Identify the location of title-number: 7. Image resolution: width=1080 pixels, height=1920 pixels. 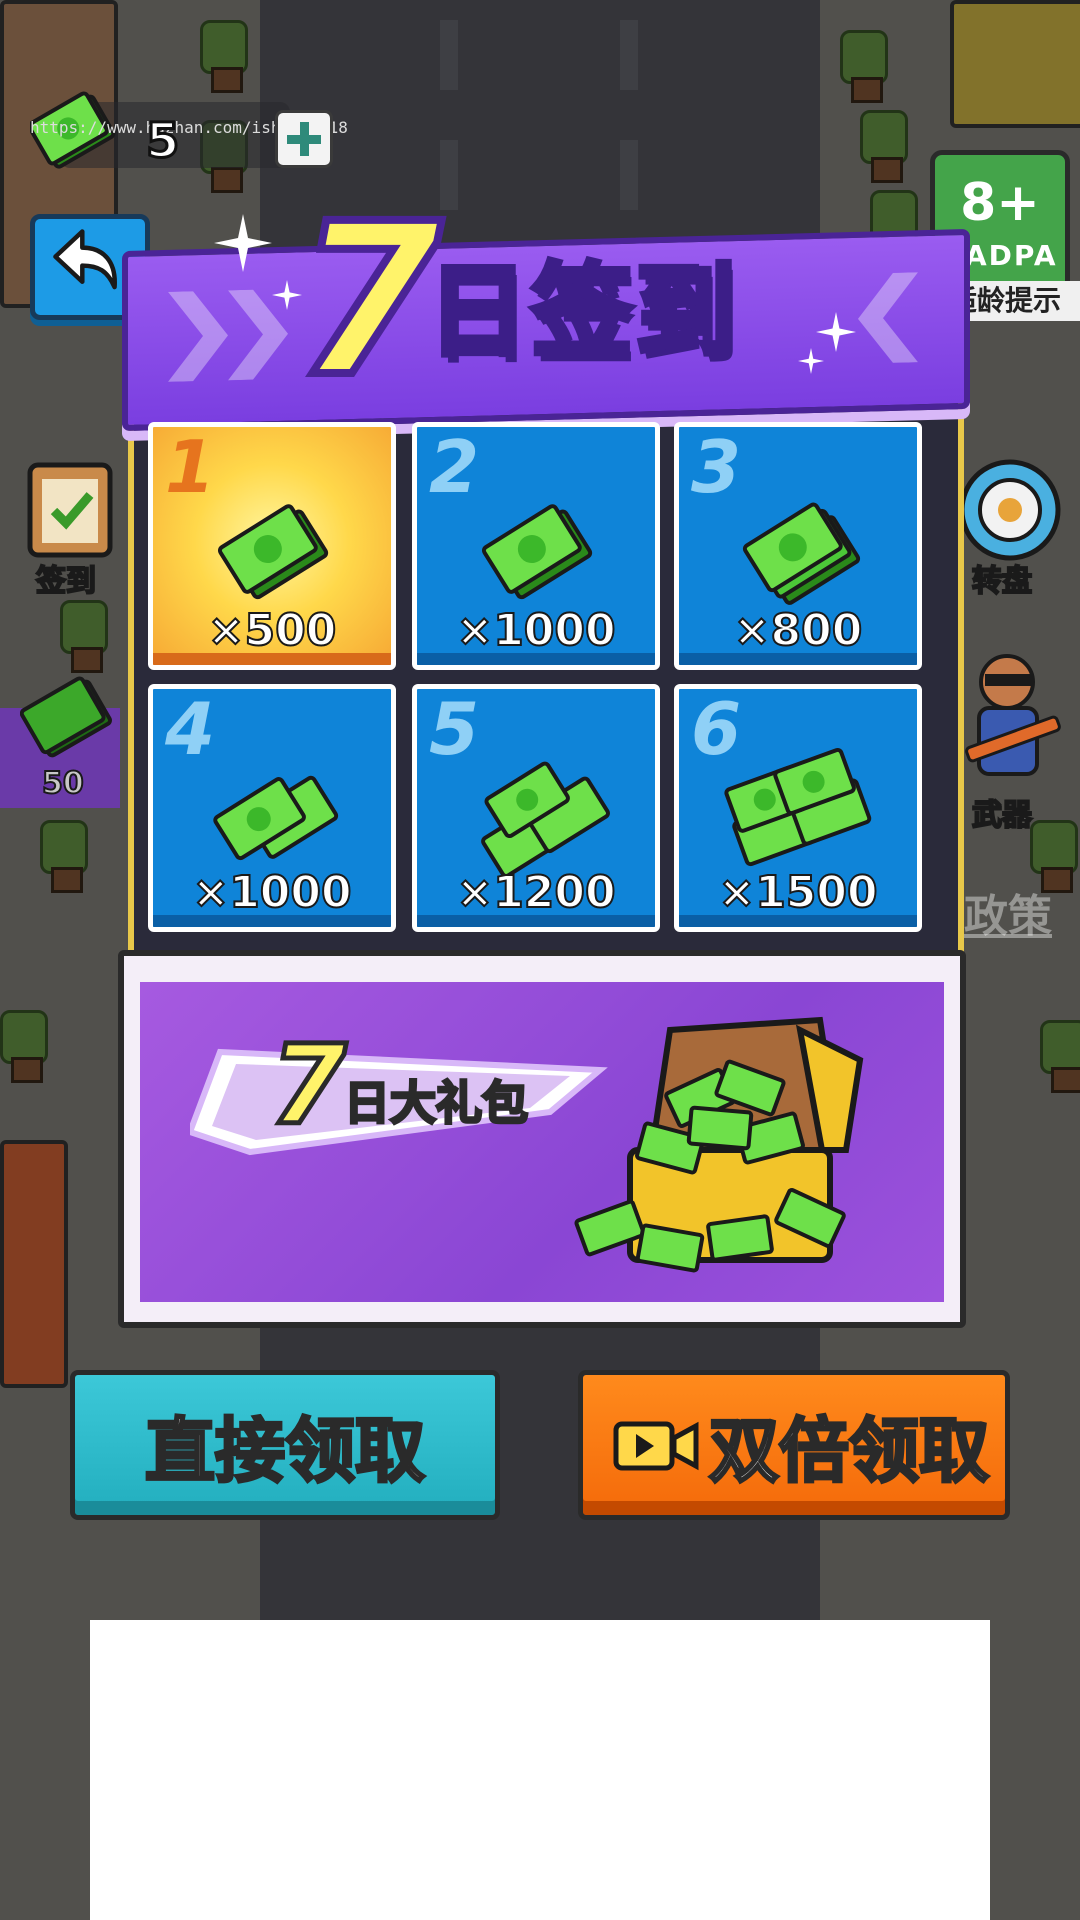
(369, 300).